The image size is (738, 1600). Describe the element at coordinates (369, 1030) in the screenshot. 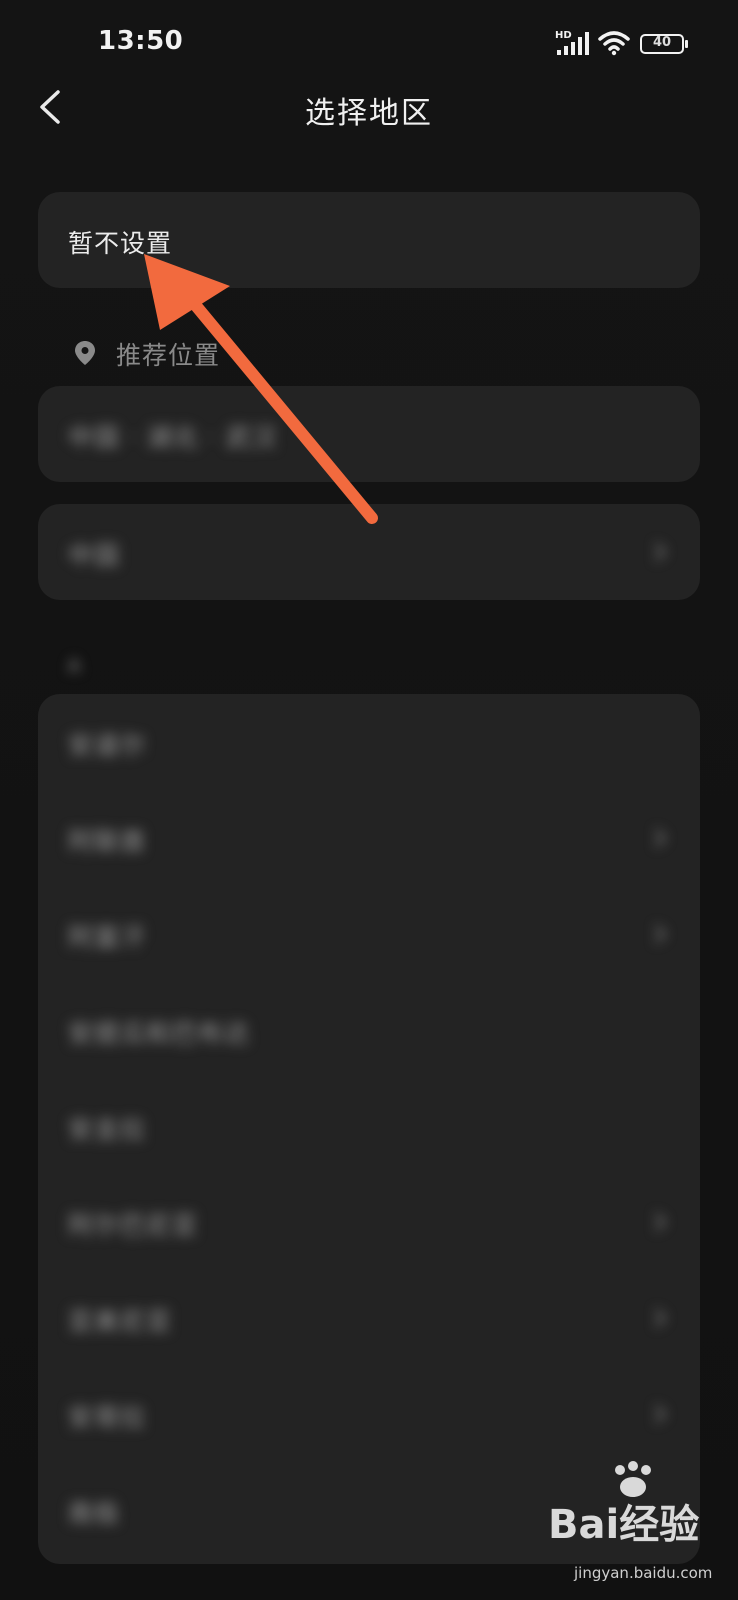

I see `list-item: 安提瓜和巴布达` at that location.